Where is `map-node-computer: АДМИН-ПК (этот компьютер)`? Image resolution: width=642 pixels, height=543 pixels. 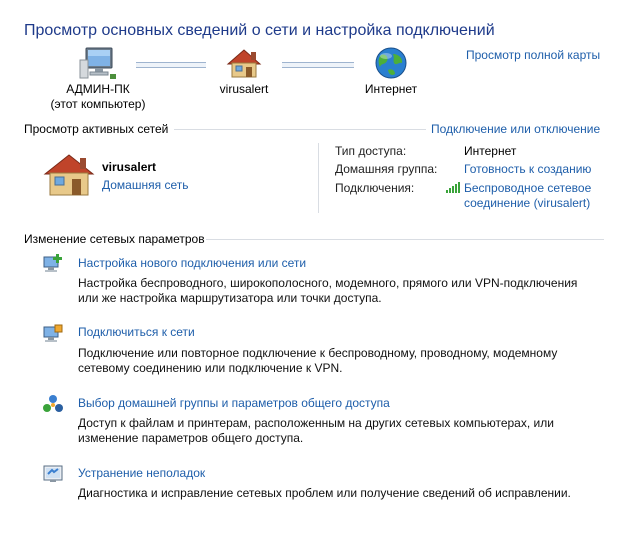 map-node-computer: АДМИН-ПК (этот компьютер) is located at coordinates (98, 79).